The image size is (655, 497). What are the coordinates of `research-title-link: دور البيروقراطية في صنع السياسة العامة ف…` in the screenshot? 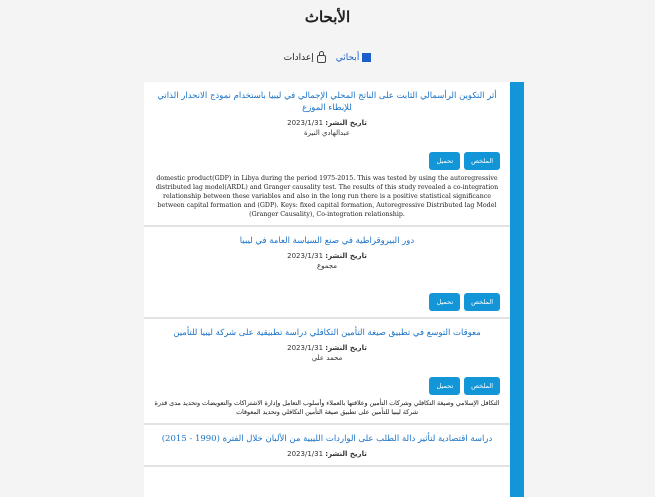 It's located at (327, 241).